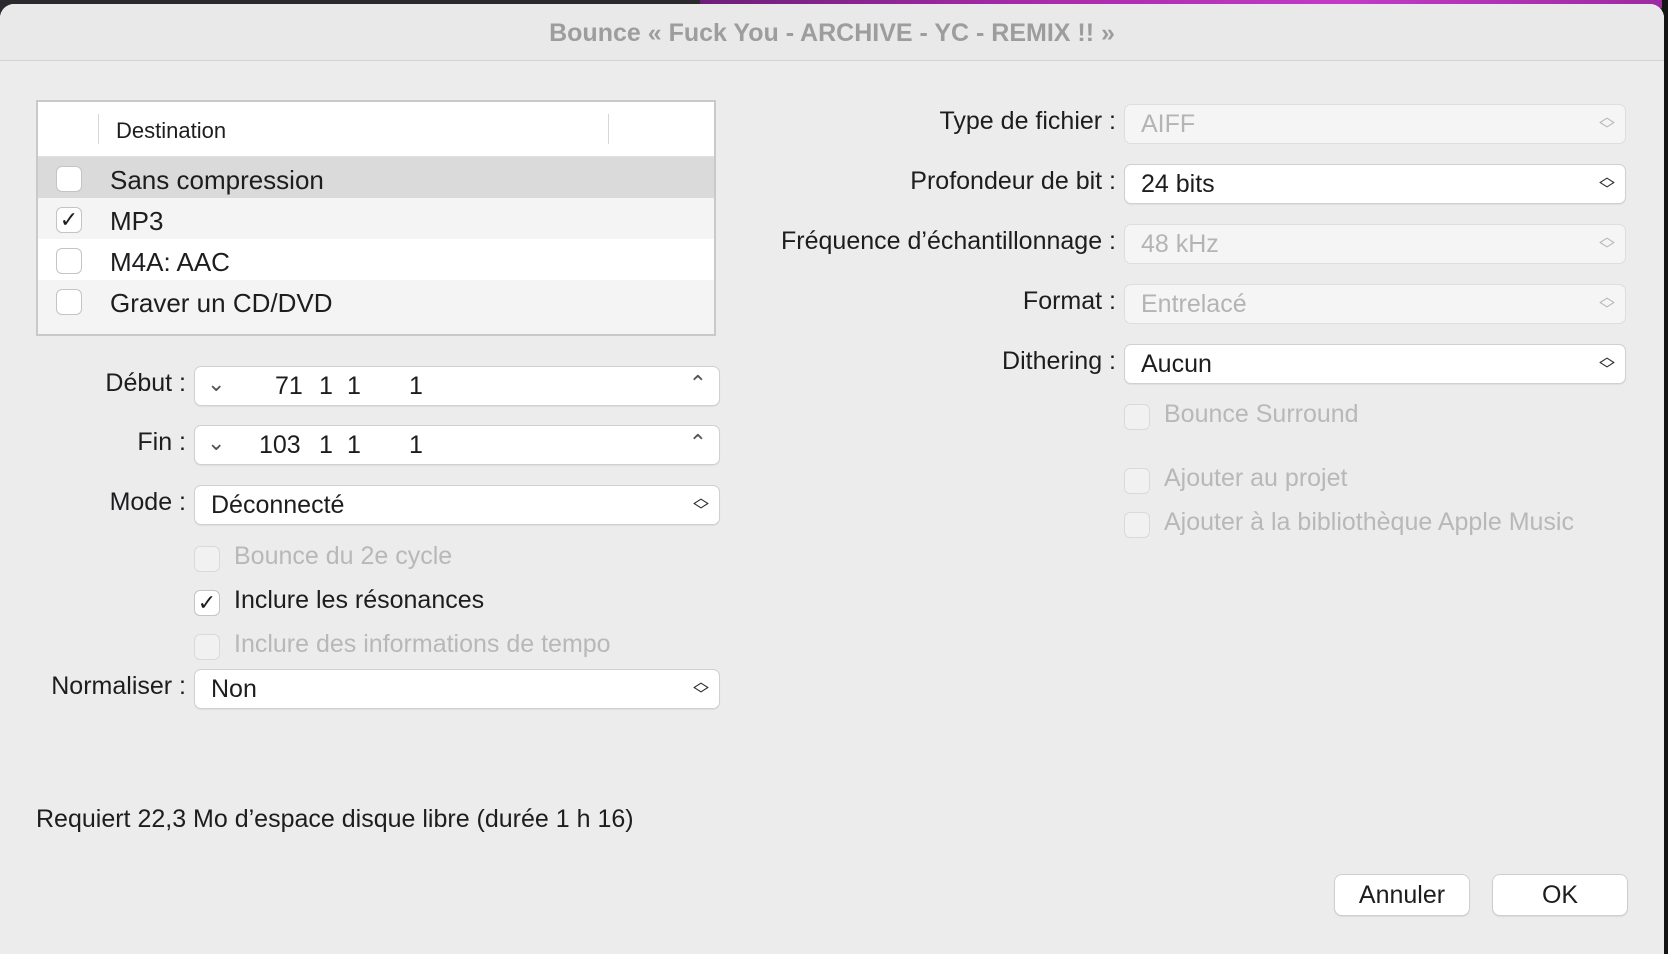  Describe the element at coordinates (1178, 184) in the screenshot. I see `bit-depth-value: 24 bits` at that location.